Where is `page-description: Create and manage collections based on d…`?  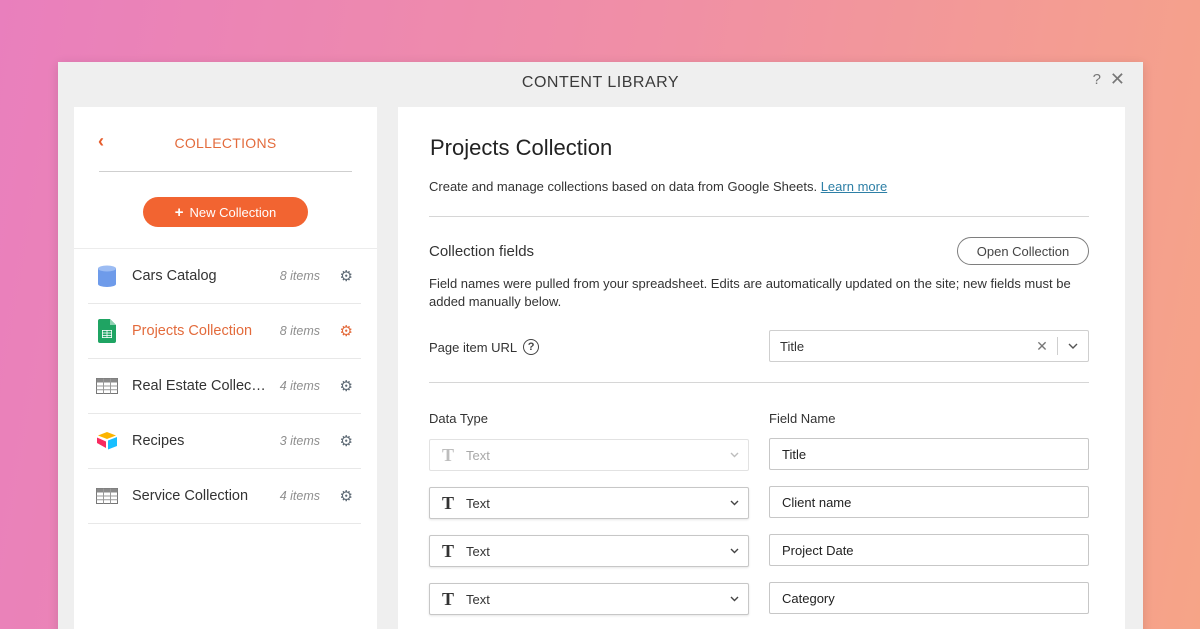
page-description: Create and manage collections based on d… is located at coordinates (658, 186).